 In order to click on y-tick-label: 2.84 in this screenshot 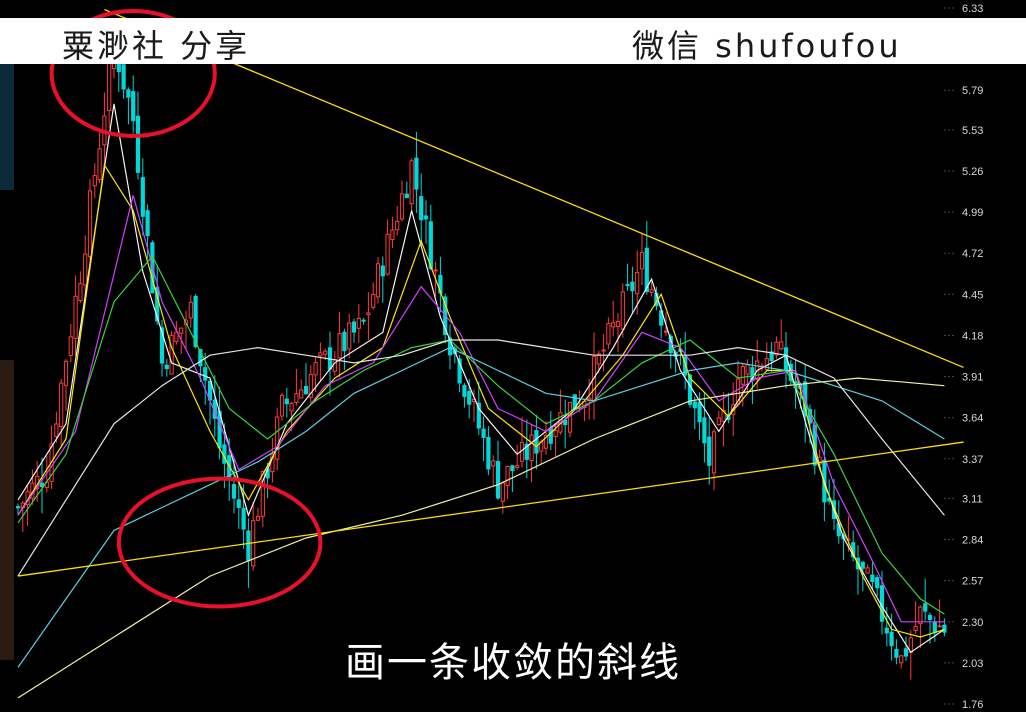, I will do `click(972, 541)`.